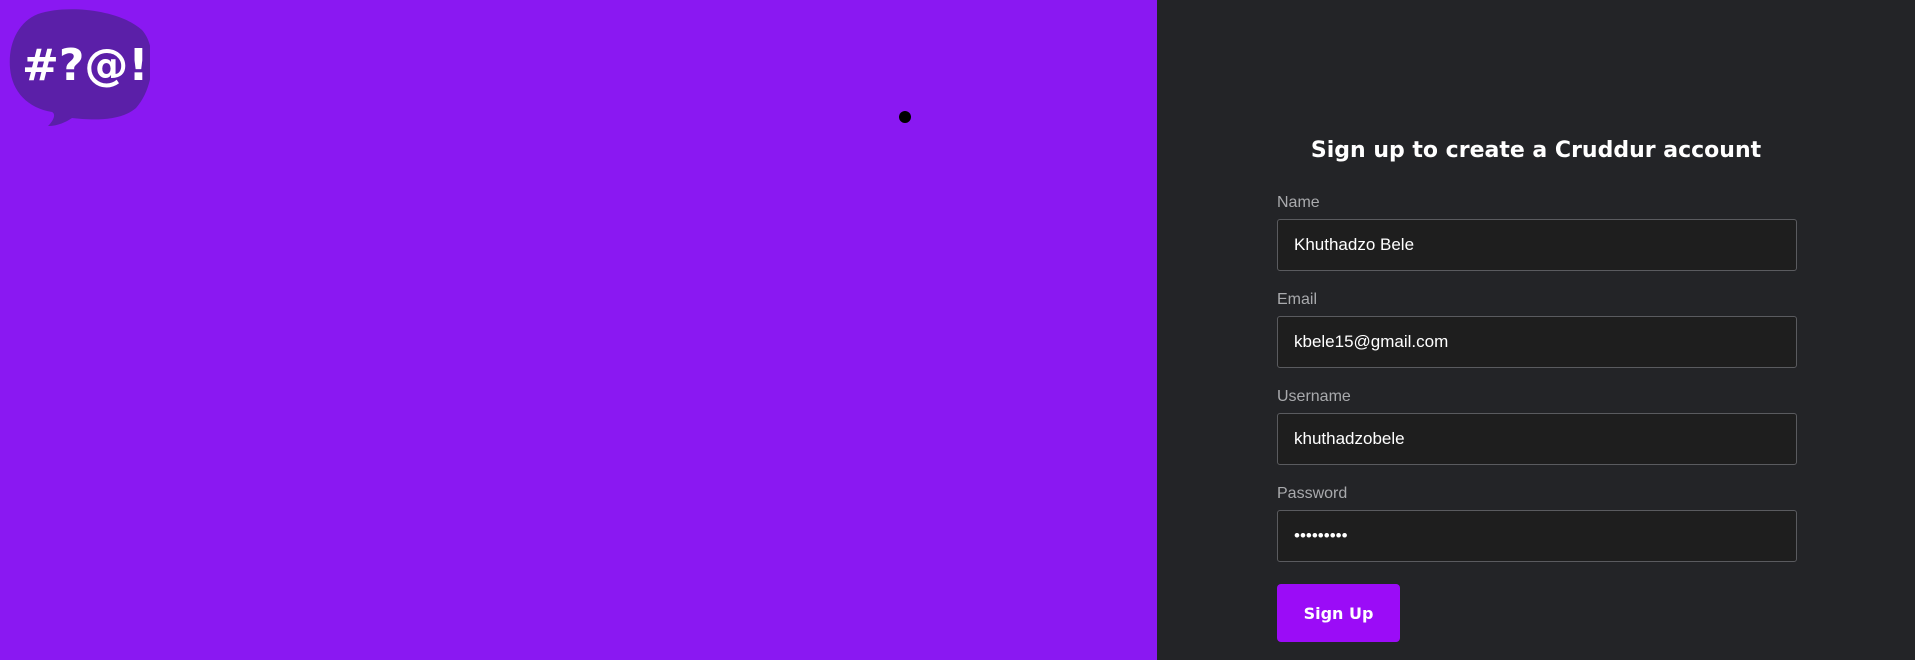 Image resolution: width=1915 pixels, height=660 pixels. What do you see at coordinates (905, 117) in the screenshot?
I see `cursor-dot` at bounding box center [905, 117].